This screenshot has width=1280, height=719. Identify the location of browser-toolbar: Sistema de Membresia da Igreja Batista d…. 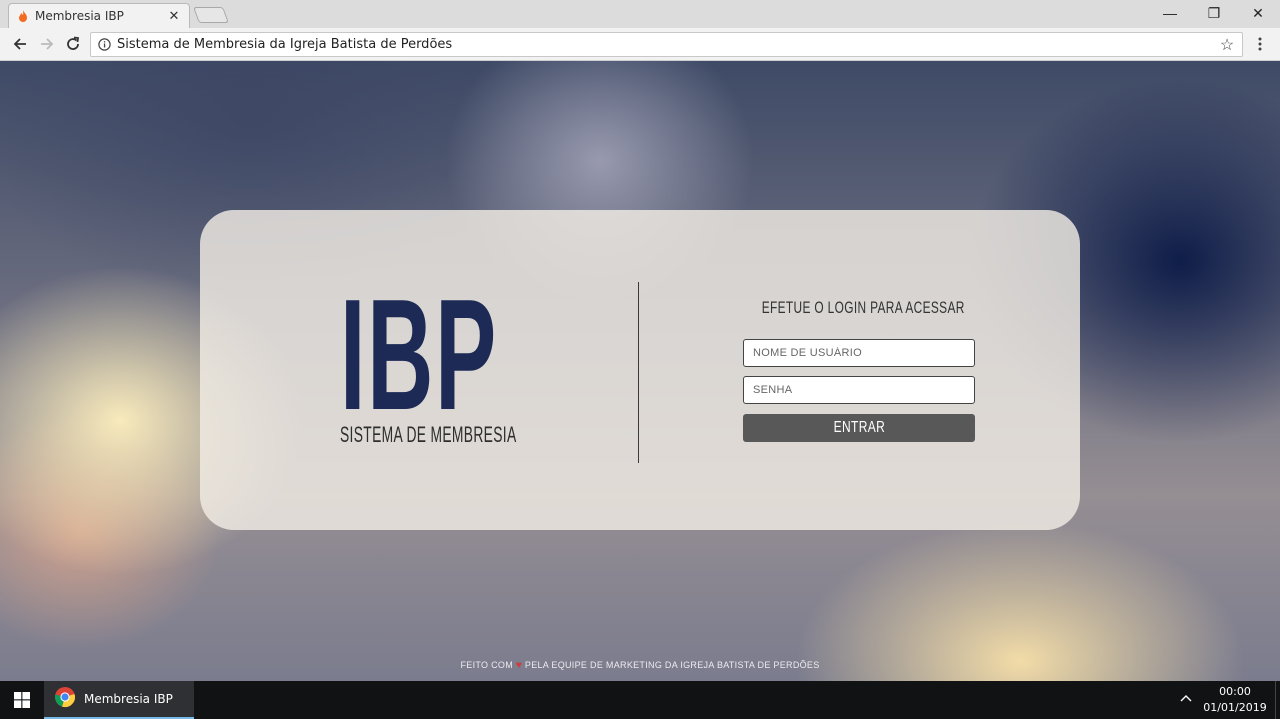
(640, 44).